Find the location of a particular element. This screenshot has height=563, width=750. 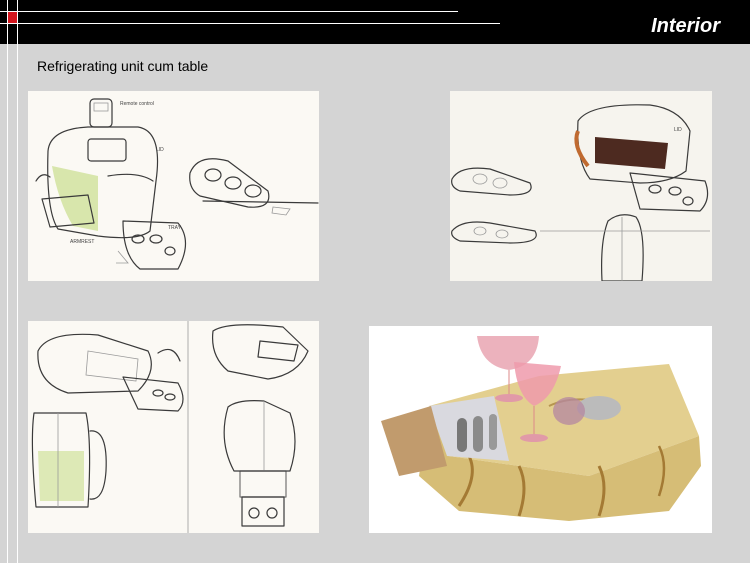

slide-heading: Refrigerating unit cum table is located at coordinates (123, 66).